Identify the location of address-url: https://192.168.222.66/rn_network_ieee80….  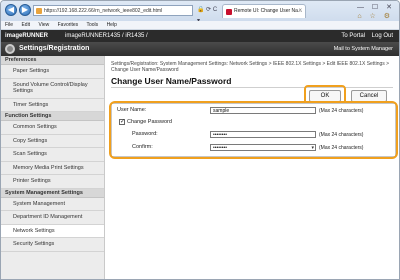
(103, 11).